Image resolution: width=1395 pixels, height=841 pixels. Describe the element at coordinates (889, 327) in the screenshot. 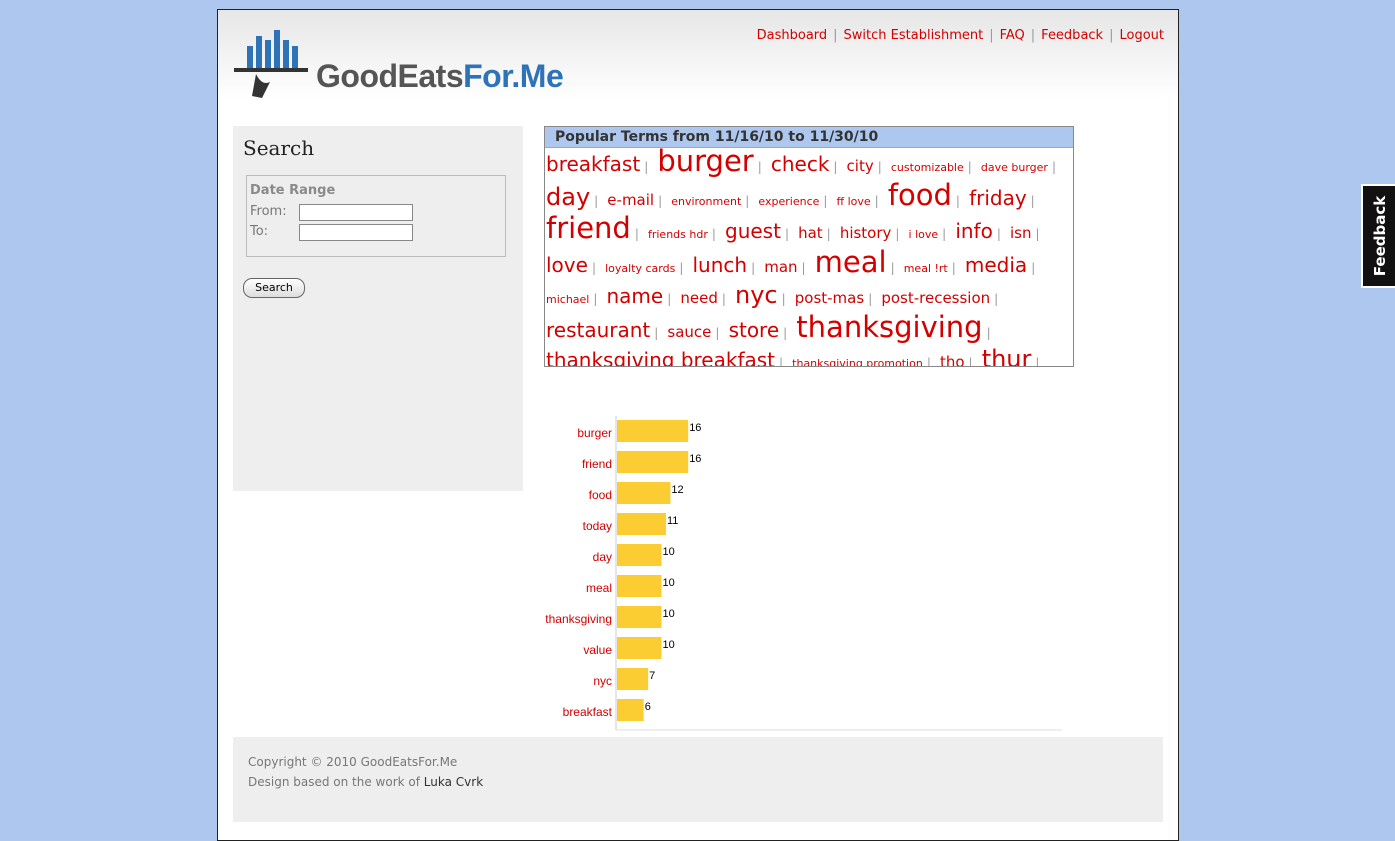

I see `cloud-term: thanksgiving` at that location.